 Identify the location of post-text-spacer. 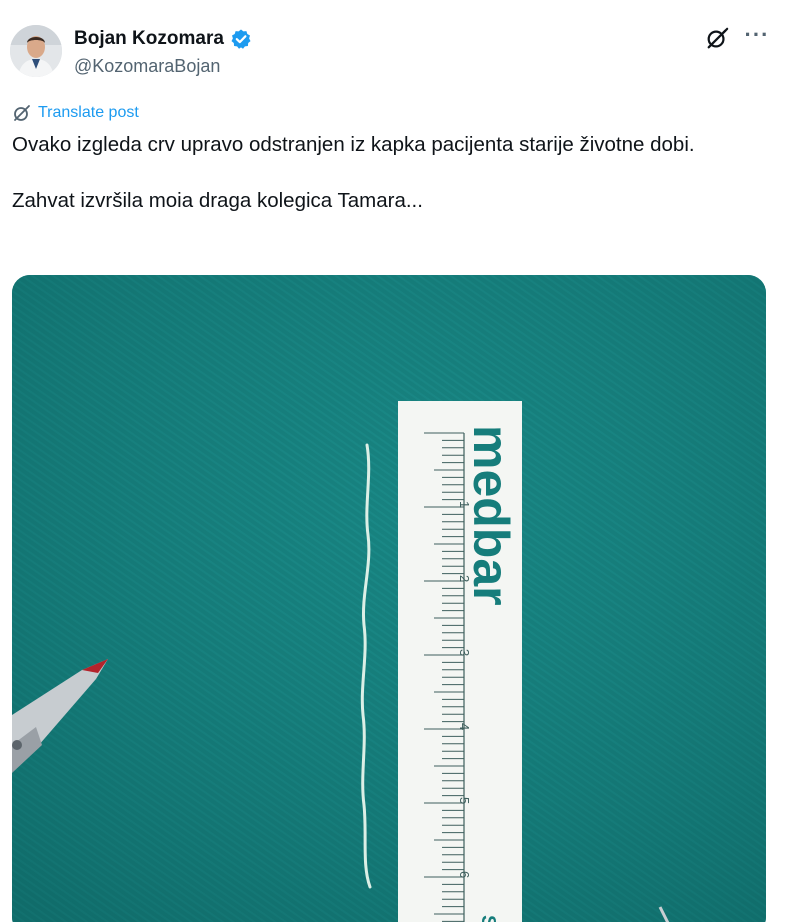
(392, 173).